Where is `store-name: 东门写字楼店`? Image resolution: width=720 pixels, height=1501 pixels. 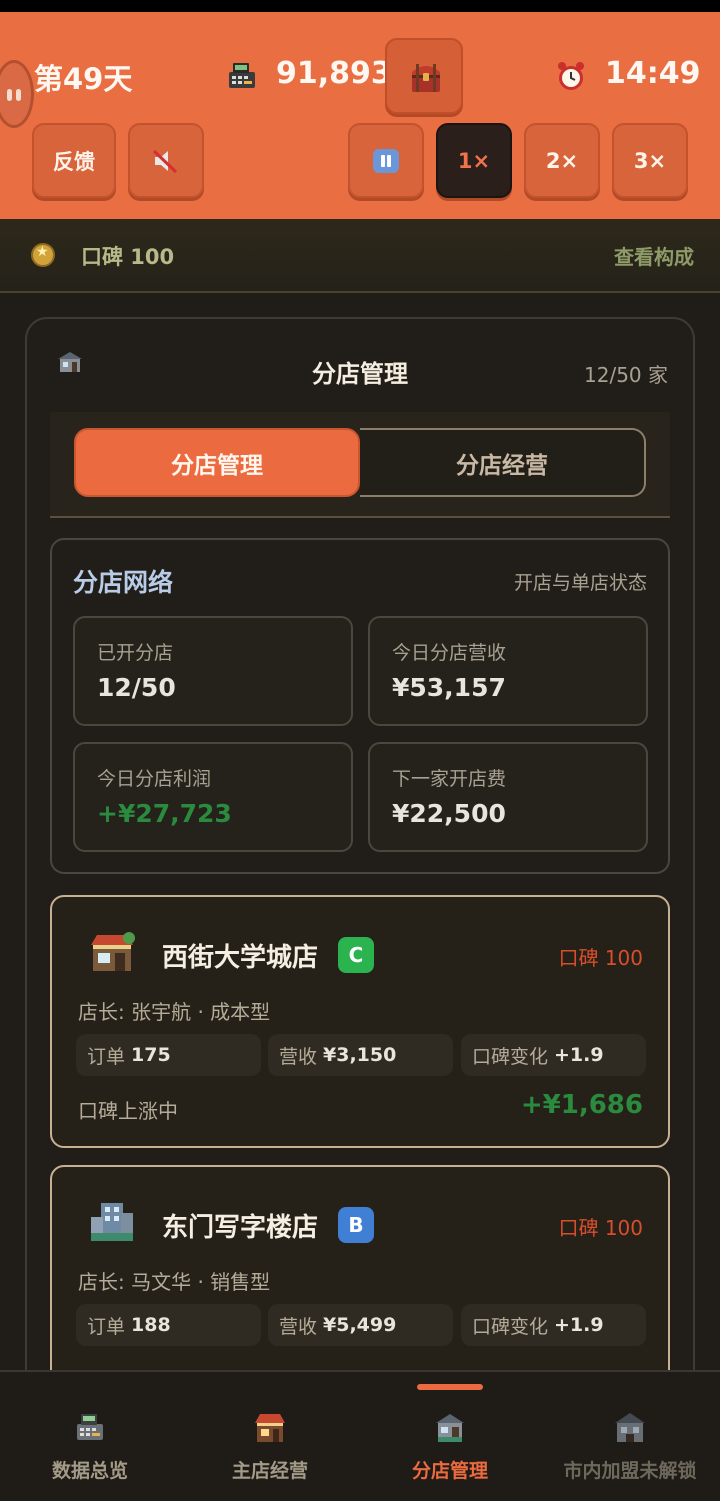
store-name: 东门写字楼店 is located at coordinates (240, 1228).